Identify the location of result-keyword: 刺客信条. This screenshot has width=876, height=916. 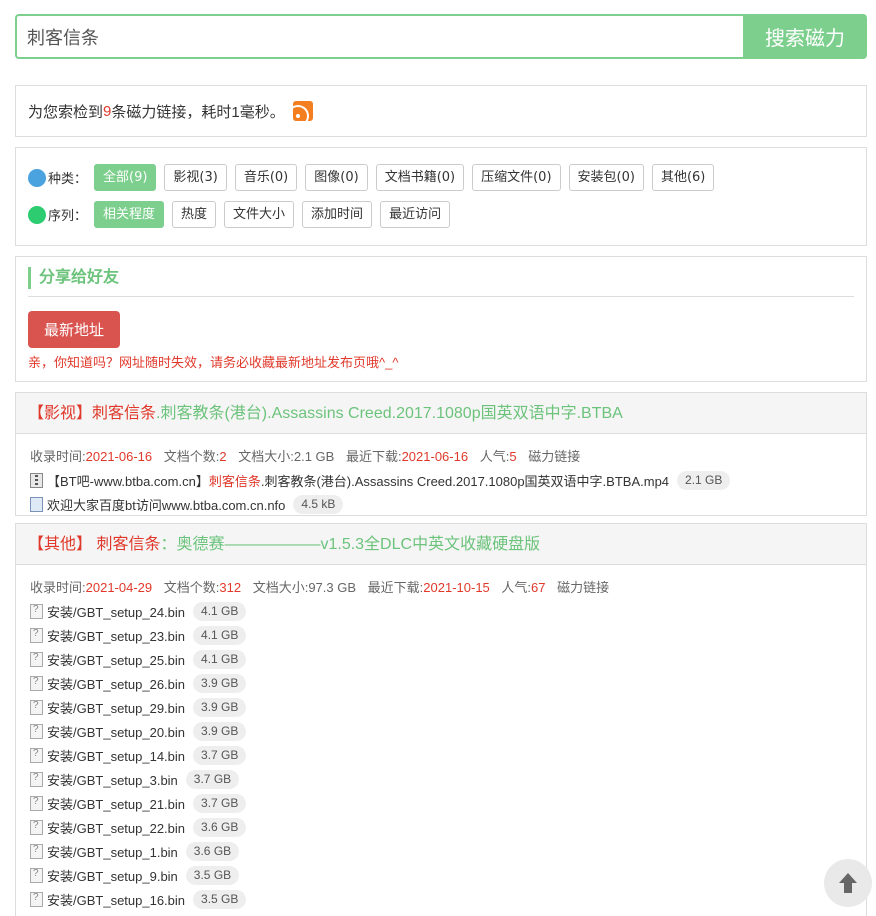
(124, 413).